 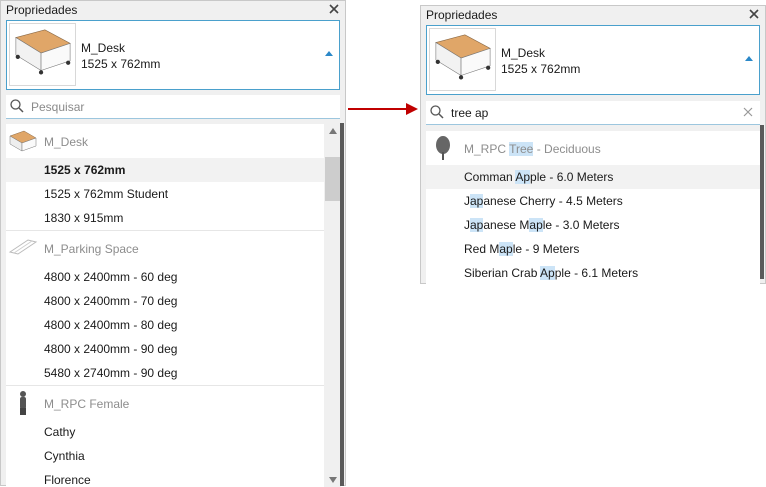 What do you see at coordinates (333, 480) in the screenshot?
I see `scroll-down-icon` at bounding box center [333, 480].